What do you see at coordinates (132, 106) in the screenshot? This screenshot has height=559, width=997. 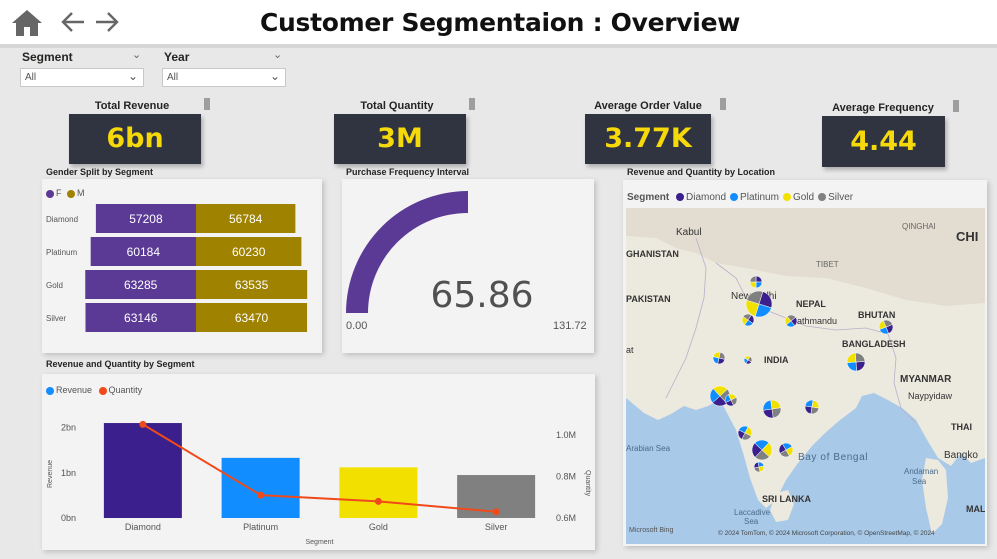 I see `total-revenue-label: Total Revenue` at bounding box center [132, 106].